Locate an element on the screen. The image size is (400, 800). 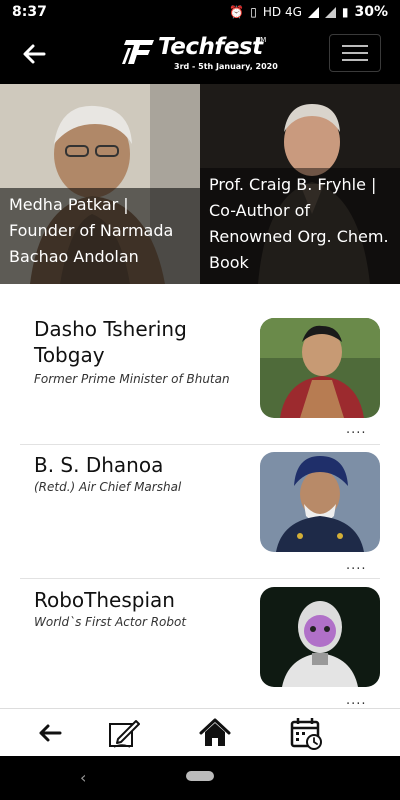
techfest-logo: Techfest TM 3rd - 5th January, 2020 is located at coordinates (200, 56).